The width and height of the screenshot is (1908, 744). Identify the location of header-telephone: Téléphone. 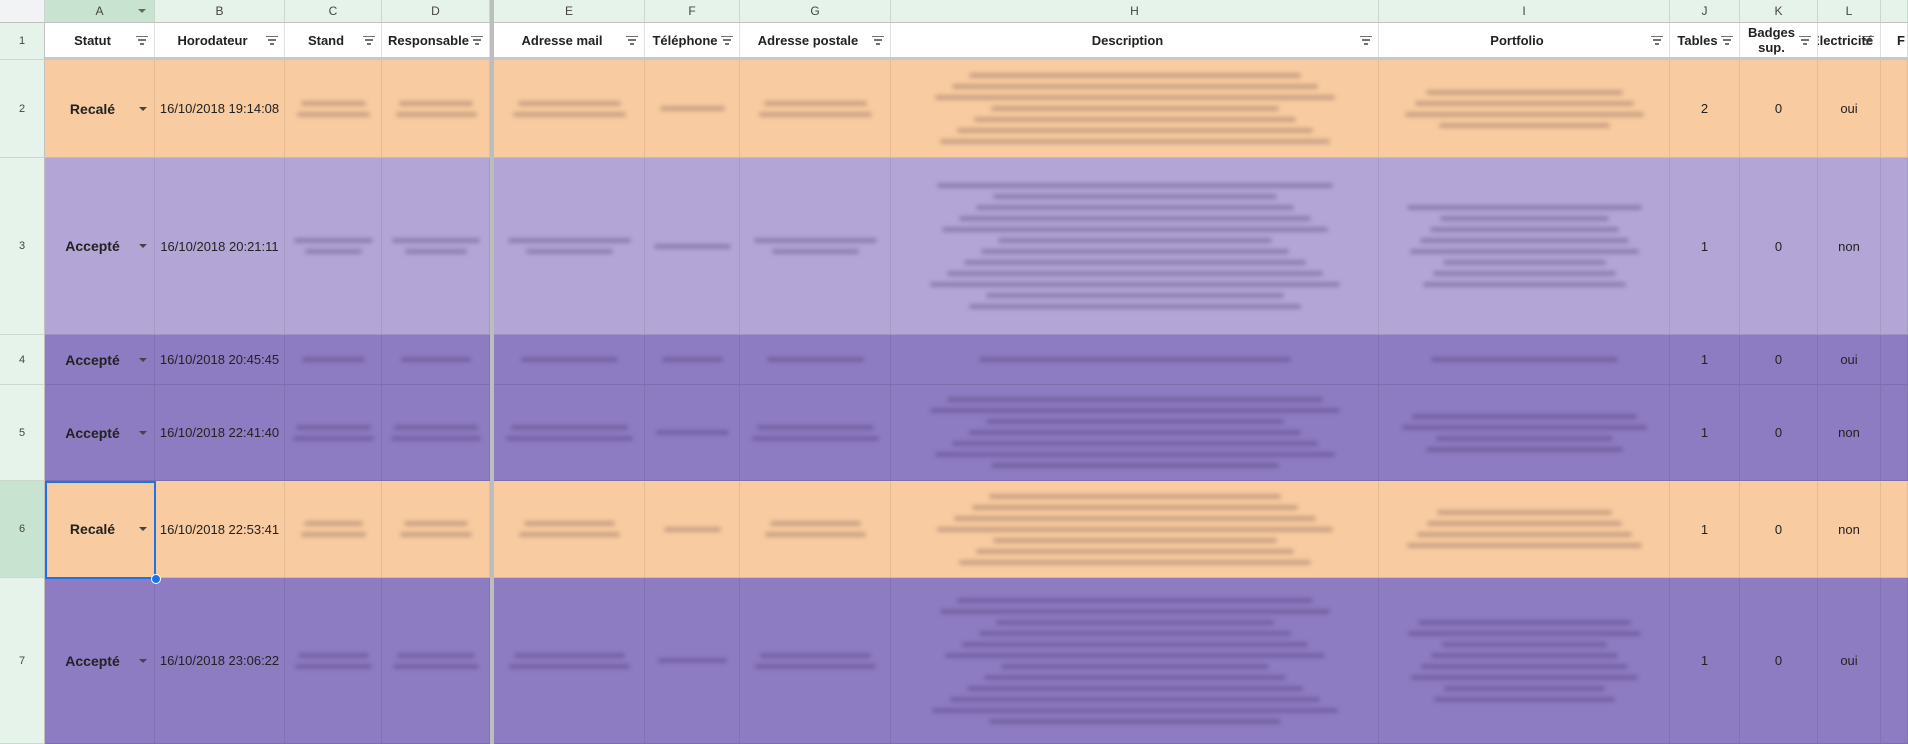
(692, 41).